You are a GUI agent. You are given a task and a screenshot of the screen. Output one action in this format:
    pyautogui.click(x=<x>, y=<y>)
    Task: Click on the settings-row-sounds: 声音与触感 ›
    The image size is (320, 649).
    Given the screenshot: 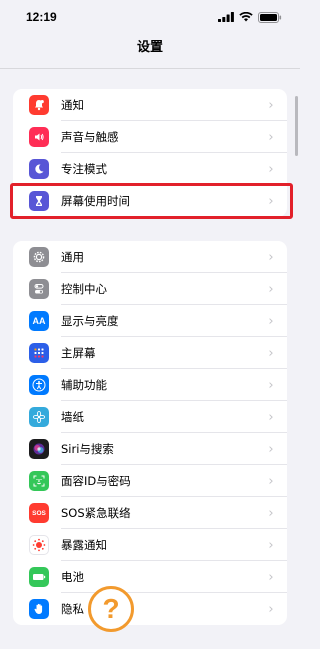 What is the action you would take?
    pyautogui.click(x=150, y=137)
    